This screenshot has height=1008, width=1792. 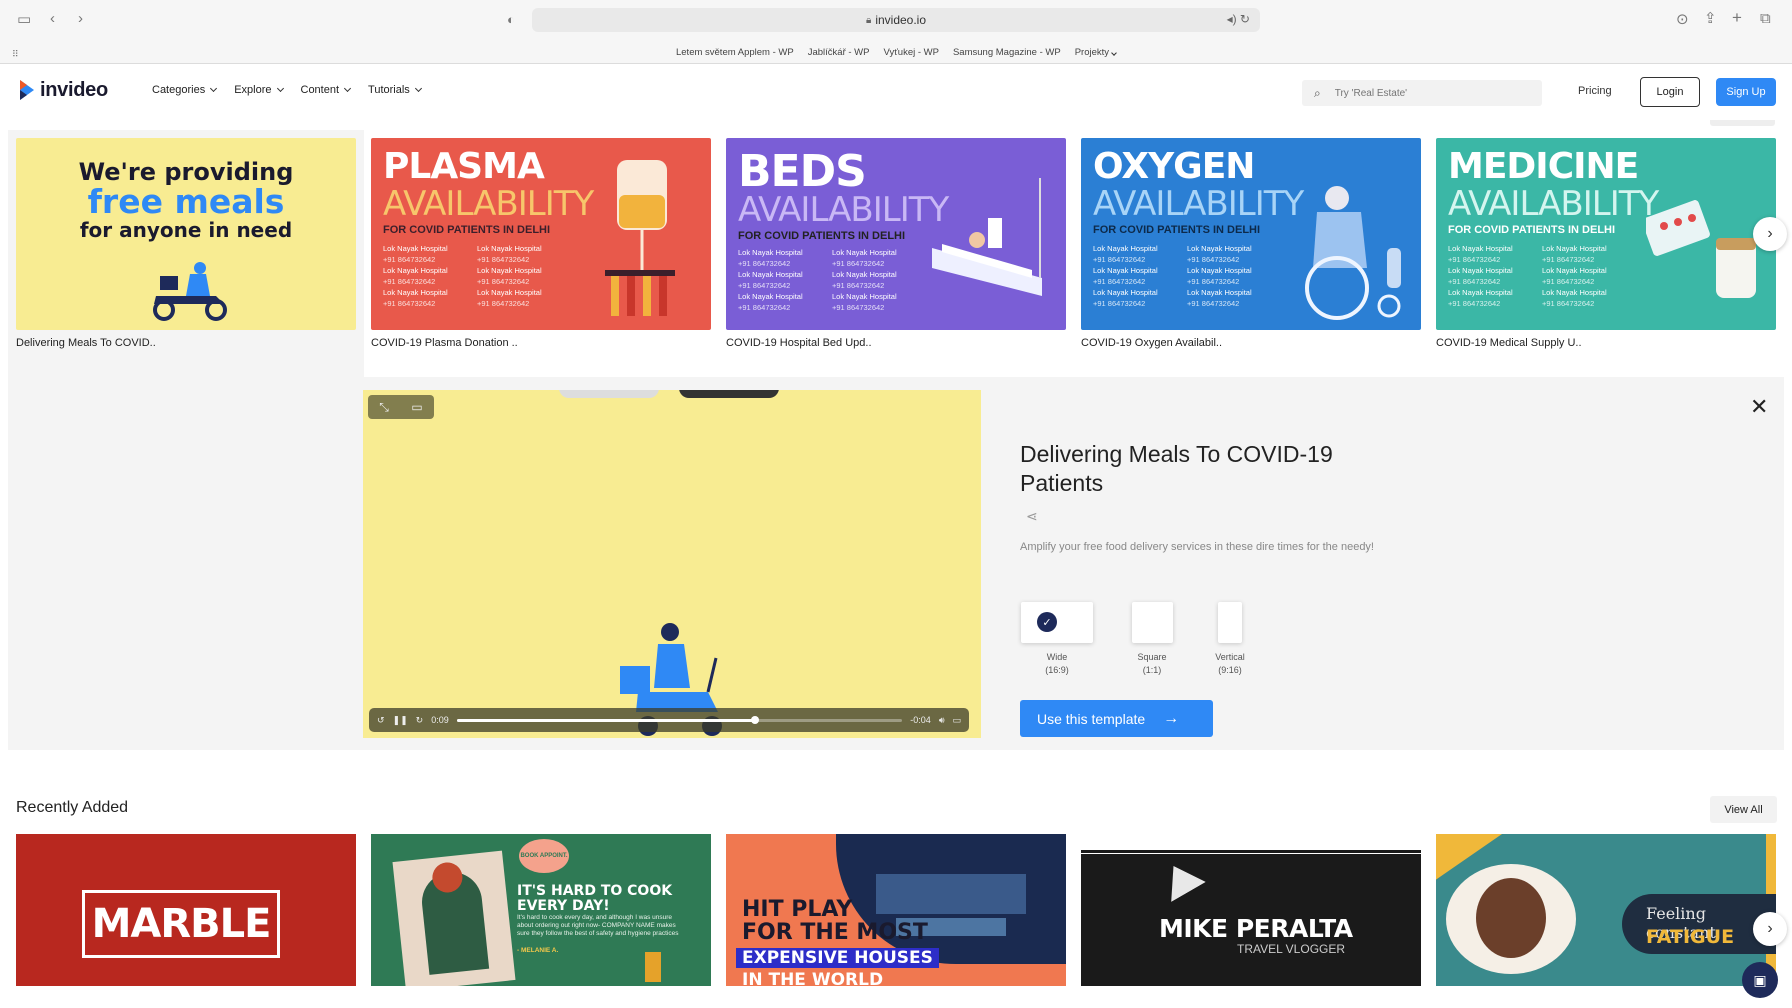 I want to click on remaining-time: -0:04, so click(x=920, y=720).